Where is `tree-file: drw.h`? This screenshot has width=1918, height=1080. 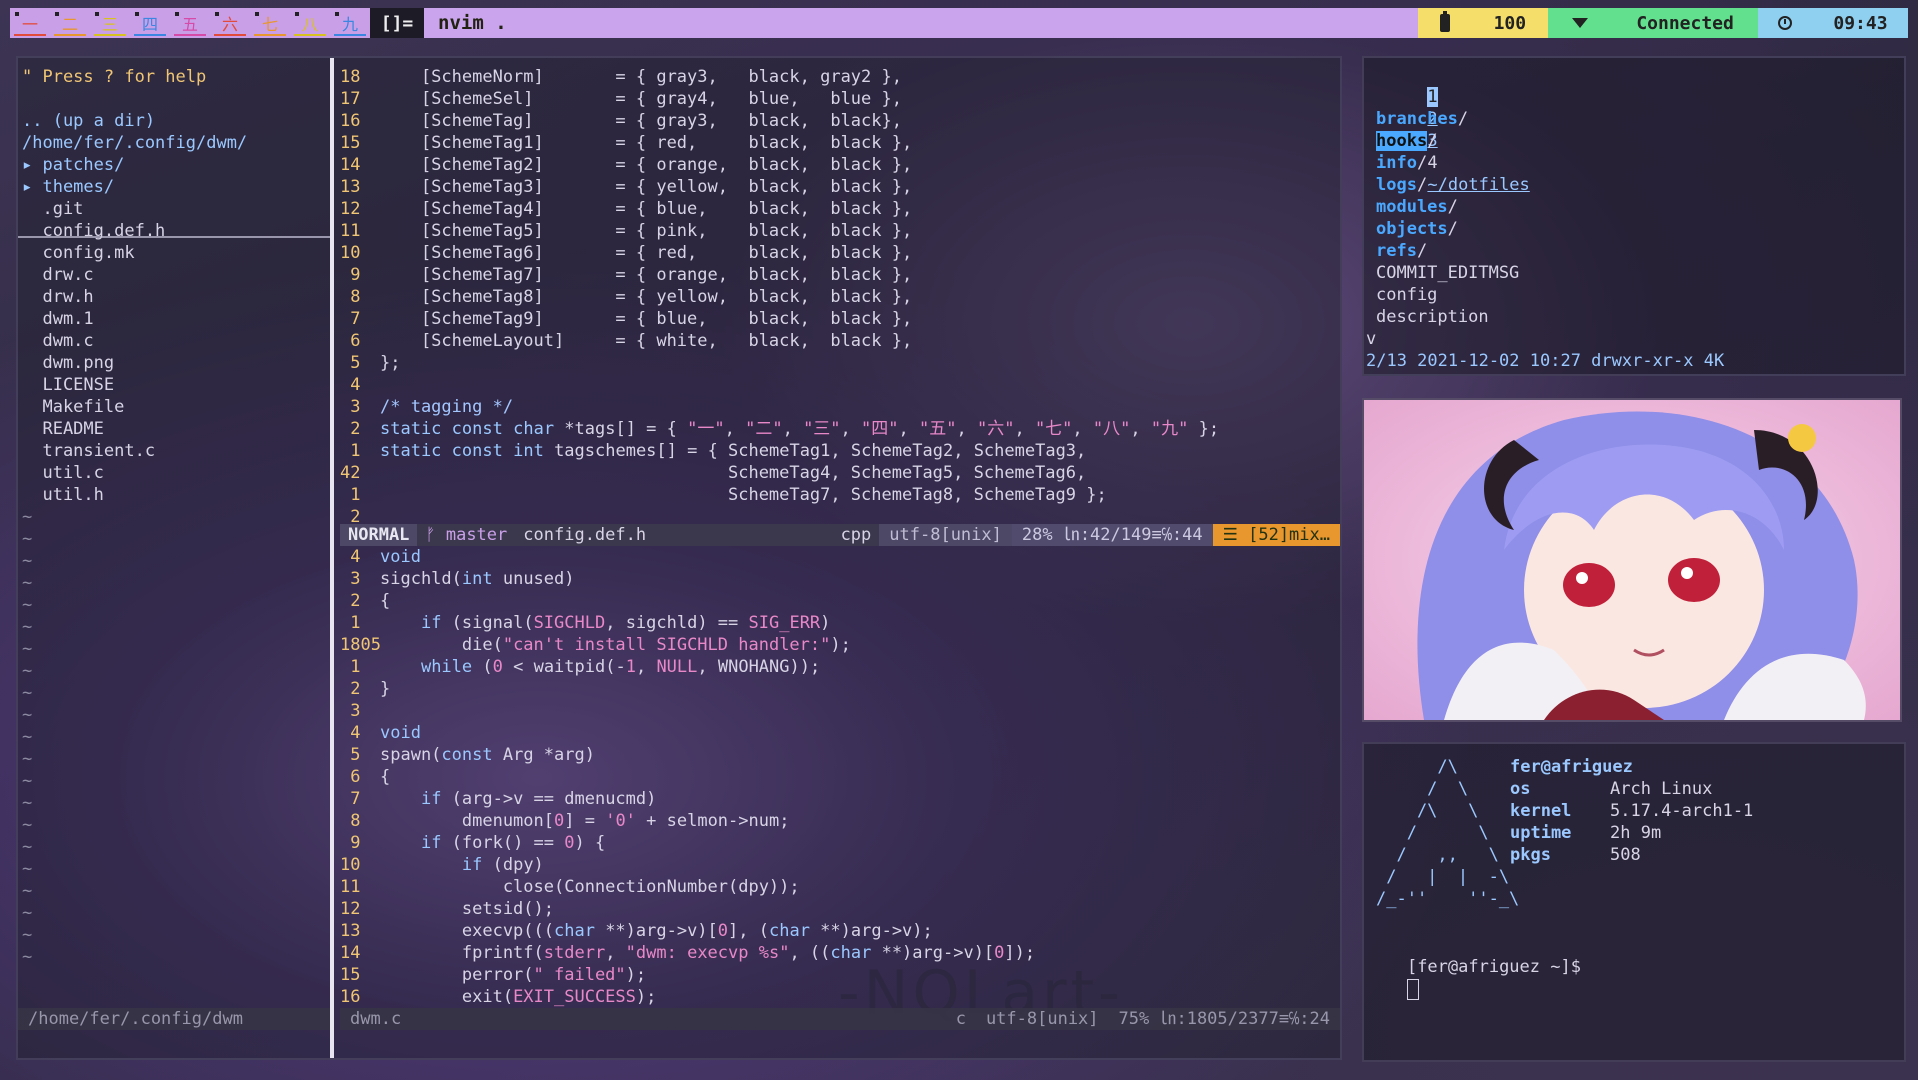 tree-file: drw.h is located at coordinates (134, 297).